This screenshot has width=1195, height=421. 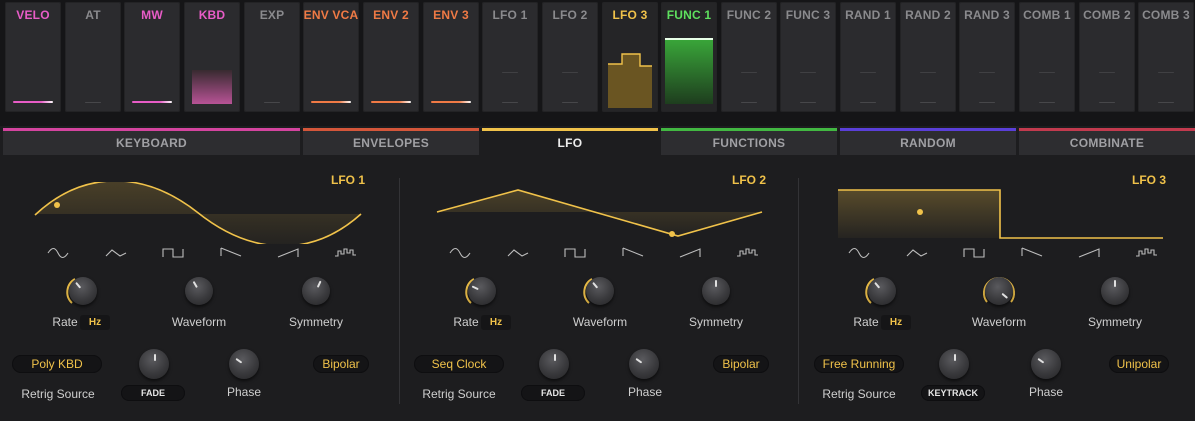 What do you see at coordinates (482, 291) in the screenshot?
I see `lfo-2-rate-knob` at bounding box center [482, 291].